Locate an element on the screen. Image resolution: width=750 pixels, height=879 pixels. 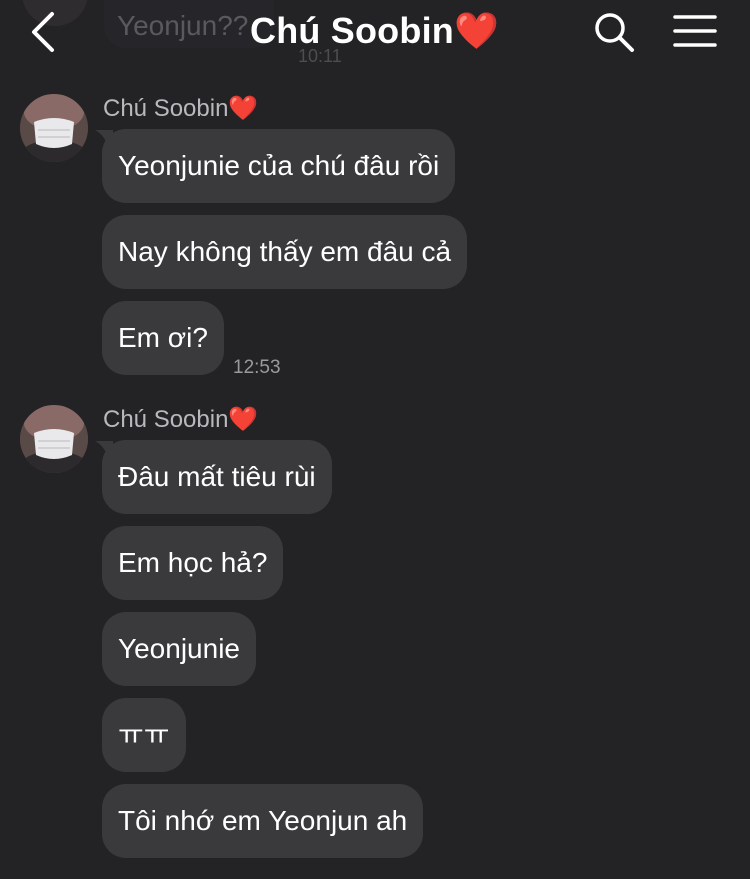
chat-header: Yeonjun?? 10:11 Chú Soobin❤️ is located at coordinates (375, 33).